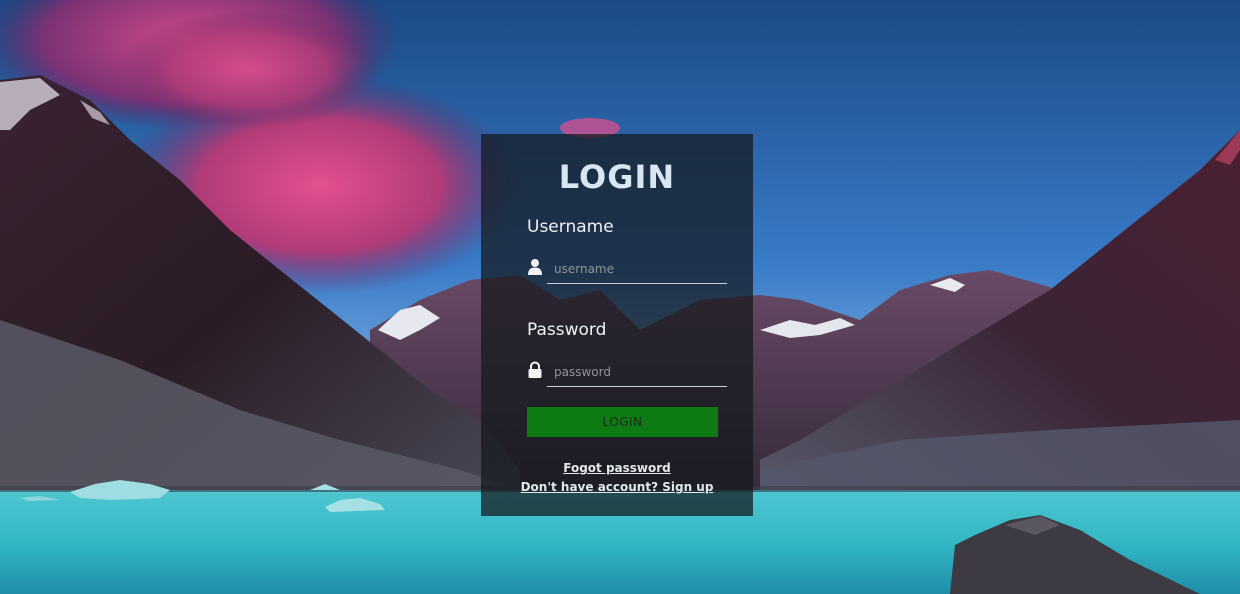 The width and height of the screenshot is (1240, 594). What do you see at coordinates (567, 330) in the screenshot?
I see `password-label: Password` at bounding box center [567, 330].